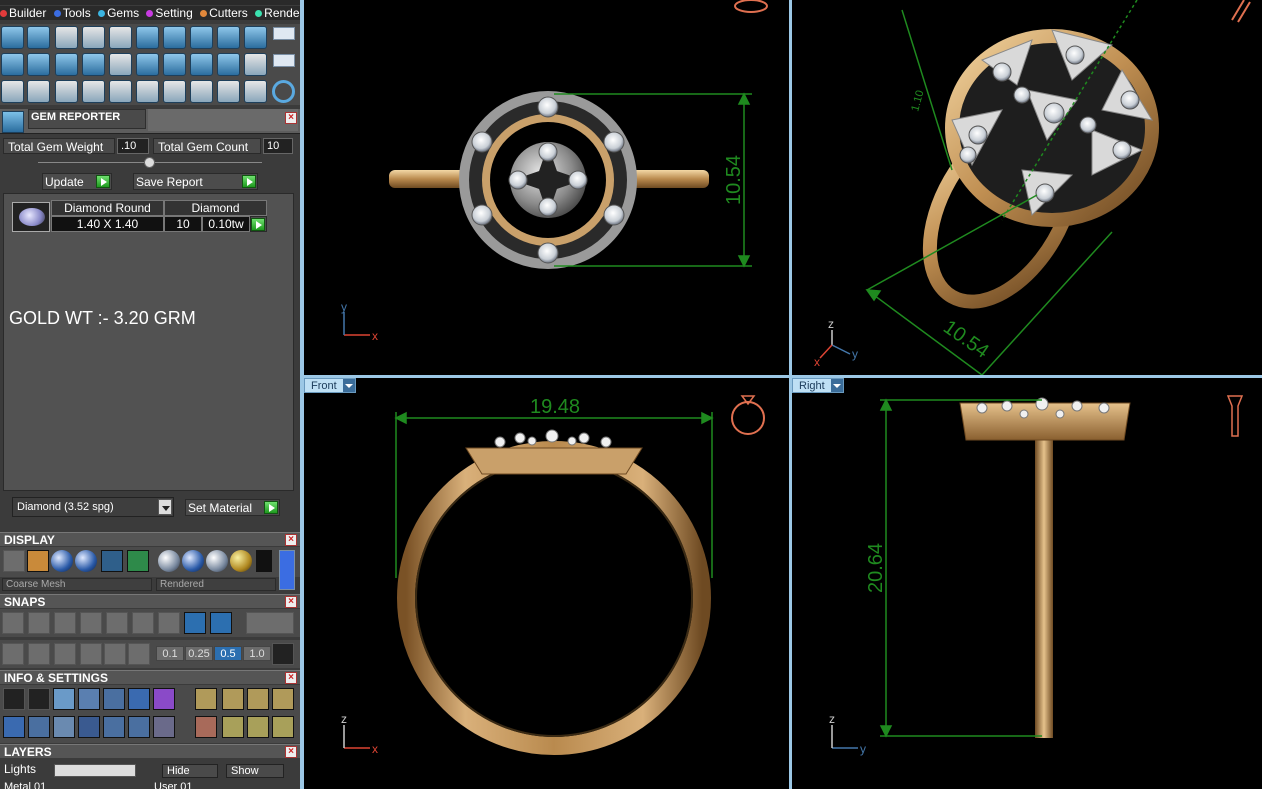 Image resolution: width=1262 pixels, height=789 pixels. Describe the element at coordinates (95, 770) in the screenshot. I see `lights-controls` at that location.